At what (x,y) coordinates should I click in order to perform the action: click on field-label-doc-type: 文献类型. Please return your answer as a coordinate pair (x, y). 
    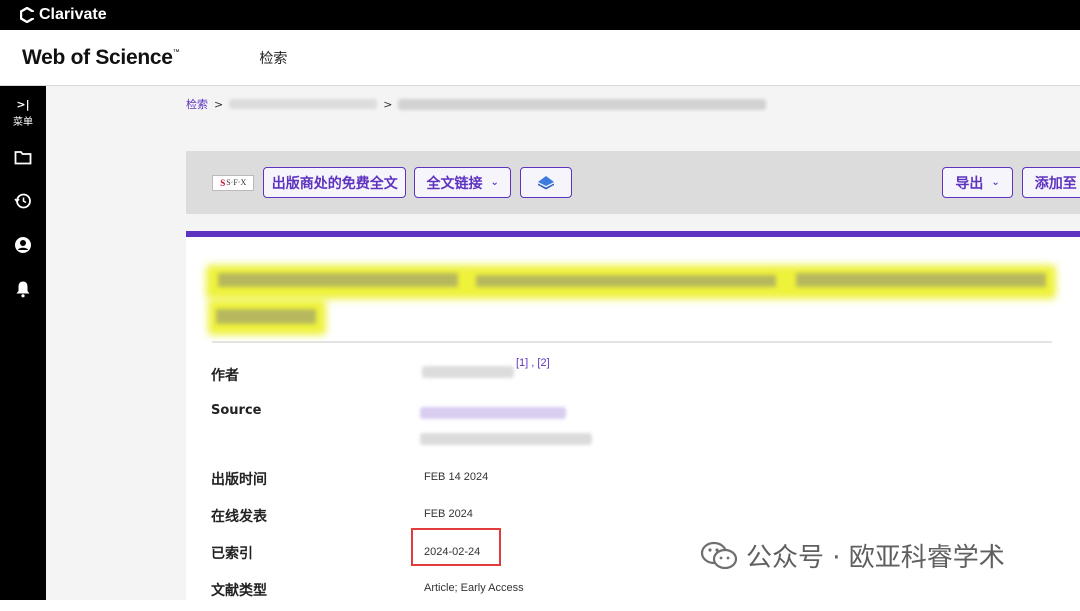
    Looking at the image, I should click on (239, 591).